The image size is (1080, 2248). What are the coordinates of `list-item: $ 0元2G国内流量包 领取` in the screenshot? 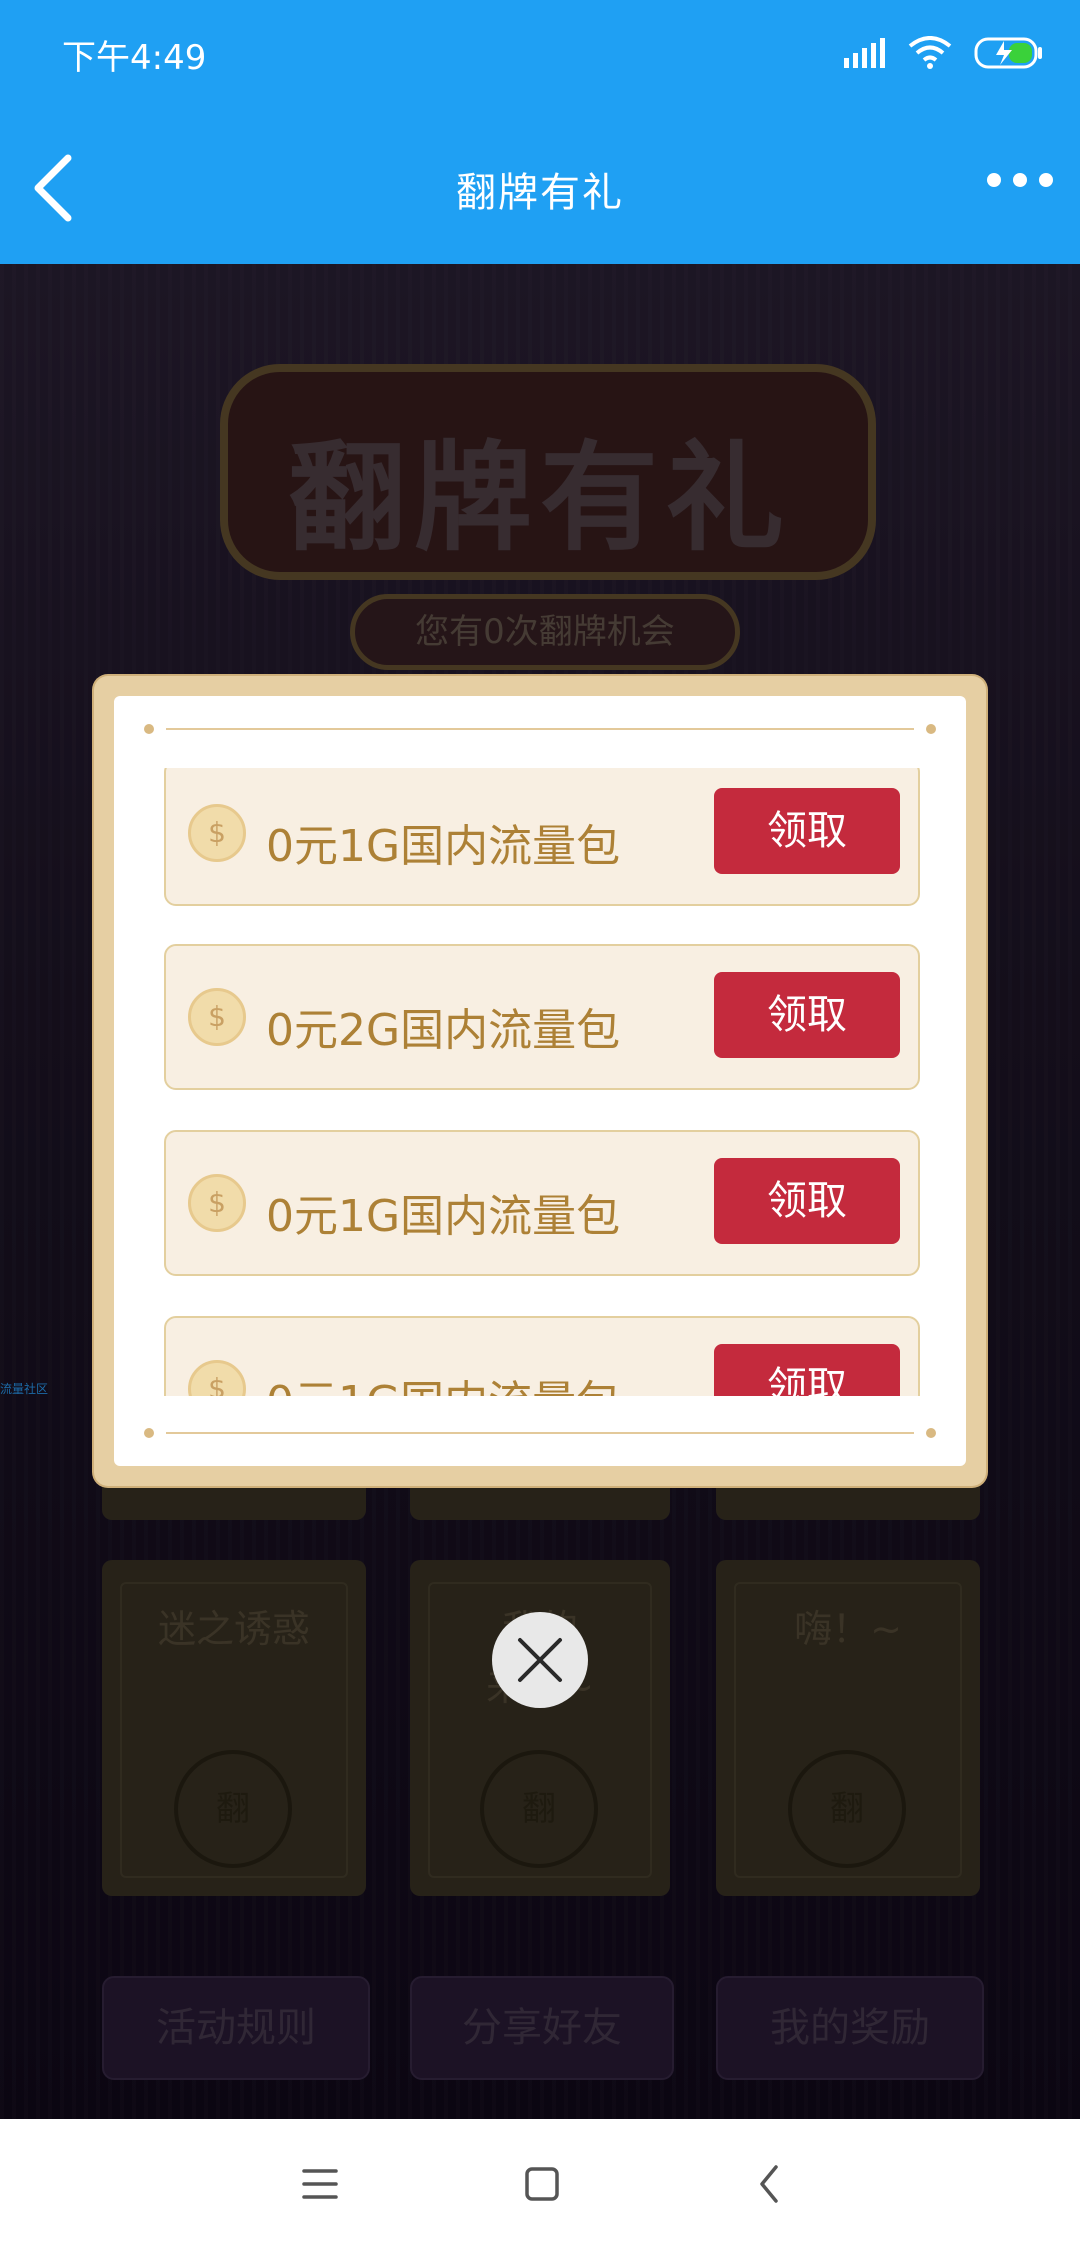 It's located at (542, 1017).